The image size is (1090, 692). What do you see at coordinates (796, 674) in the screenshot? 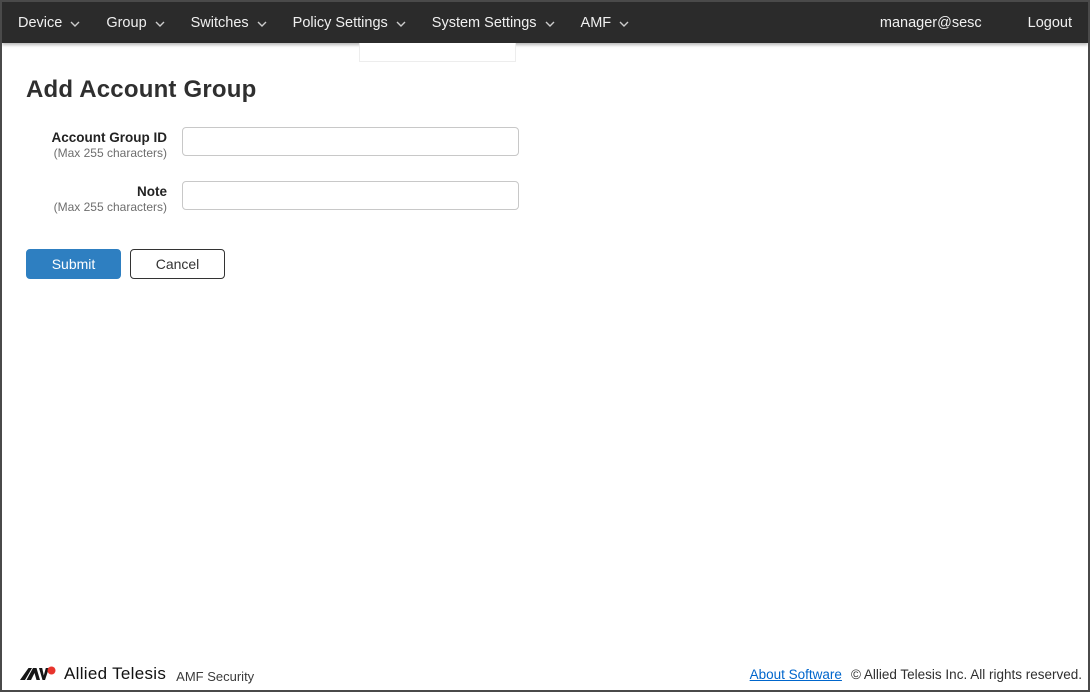
I see `about-software-link: About Software` at bounding box center [796, 674].